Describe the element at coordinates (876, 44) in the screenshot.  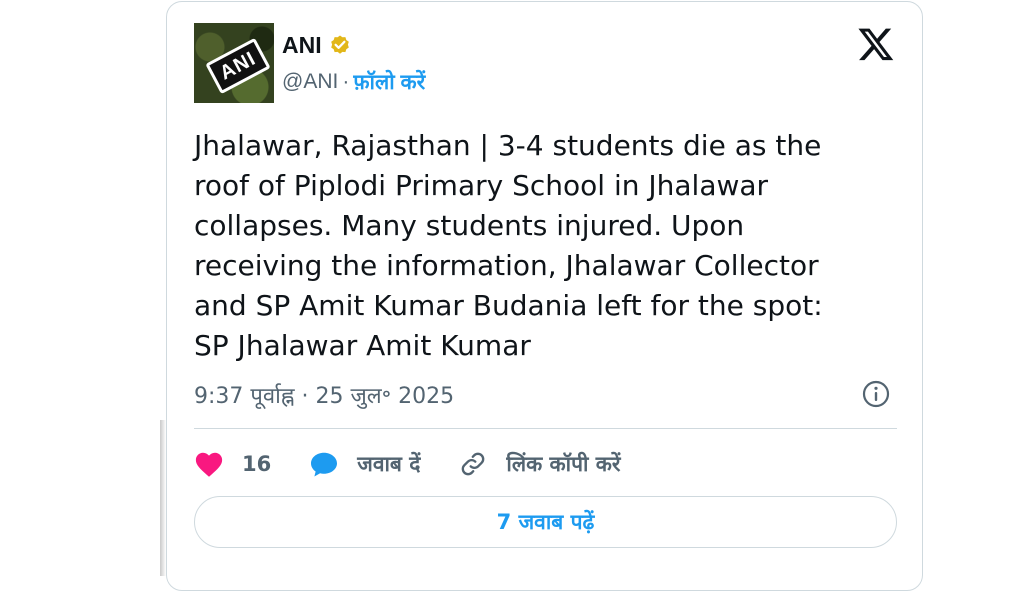
I see `x-logo-icon` at that location.